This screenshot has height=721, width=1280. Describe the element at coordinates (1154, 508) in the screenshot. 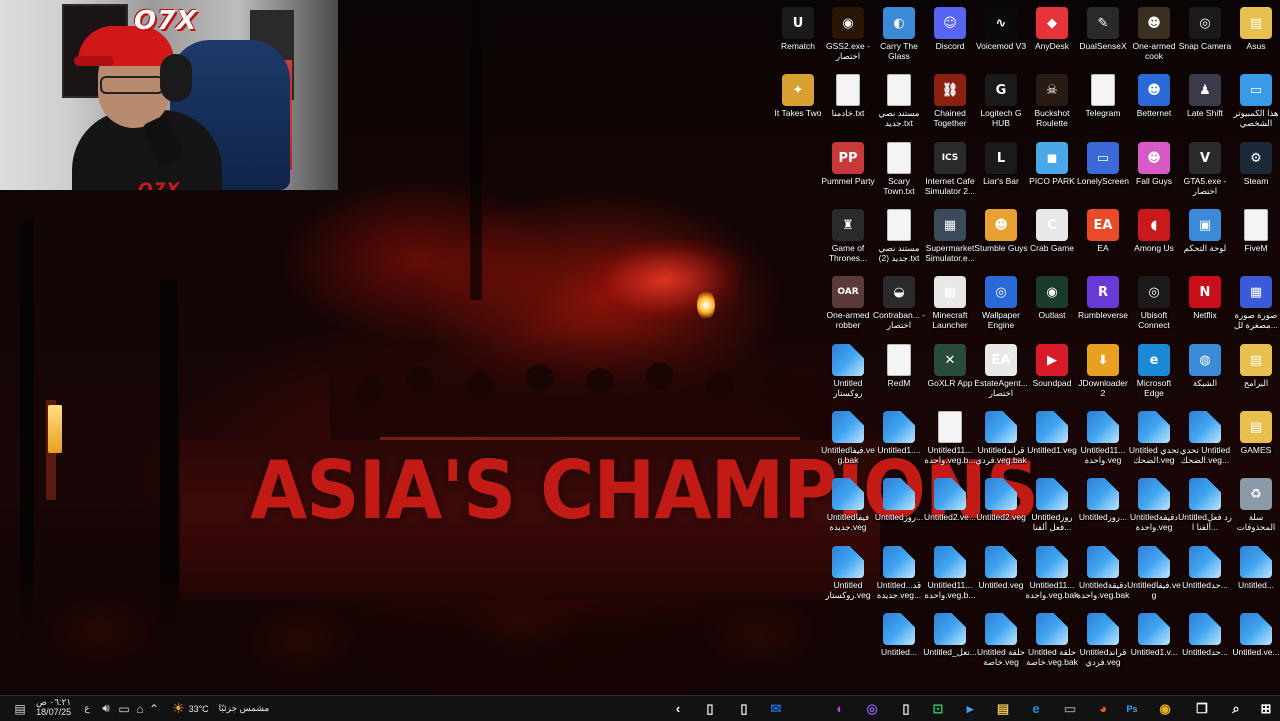

I see `desktop-icon: Untitledدقيقة واحدة.veg` at that location.